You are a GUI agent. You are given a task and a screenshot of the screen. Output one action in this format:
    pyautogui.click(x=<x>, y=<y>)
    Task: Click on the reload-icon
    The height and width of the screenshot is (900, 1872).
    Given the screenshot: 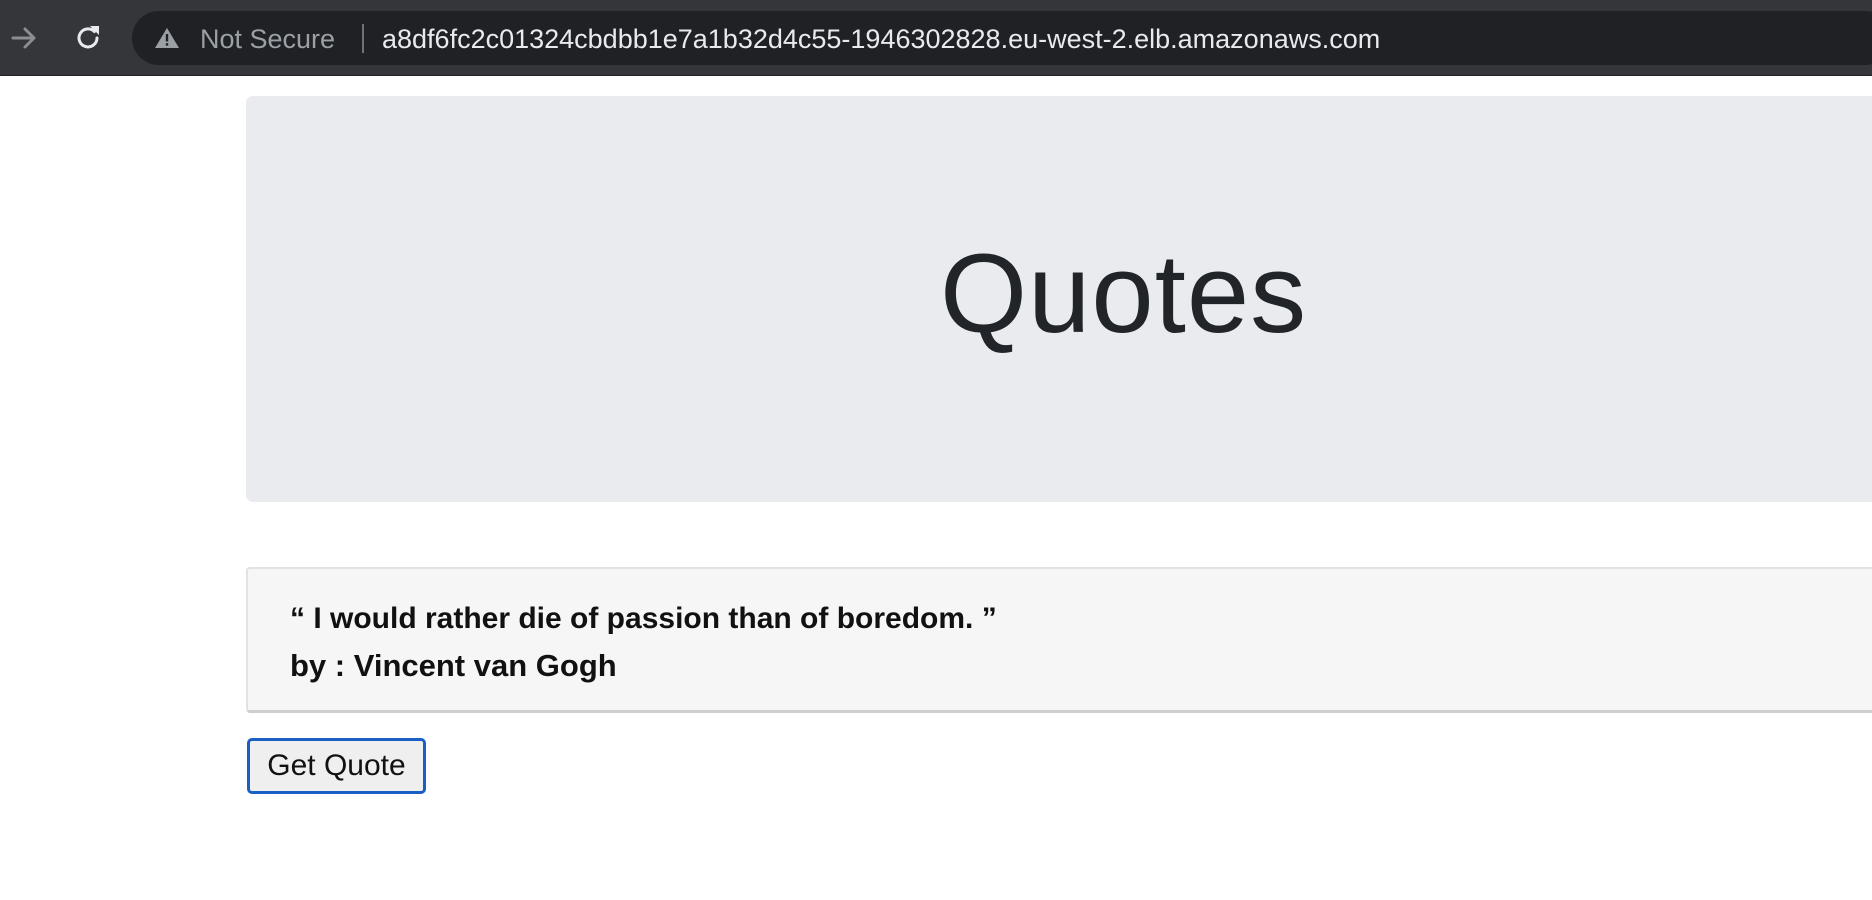 What is the action you would take?
    pyautogui.click(x=88, y=38)
    